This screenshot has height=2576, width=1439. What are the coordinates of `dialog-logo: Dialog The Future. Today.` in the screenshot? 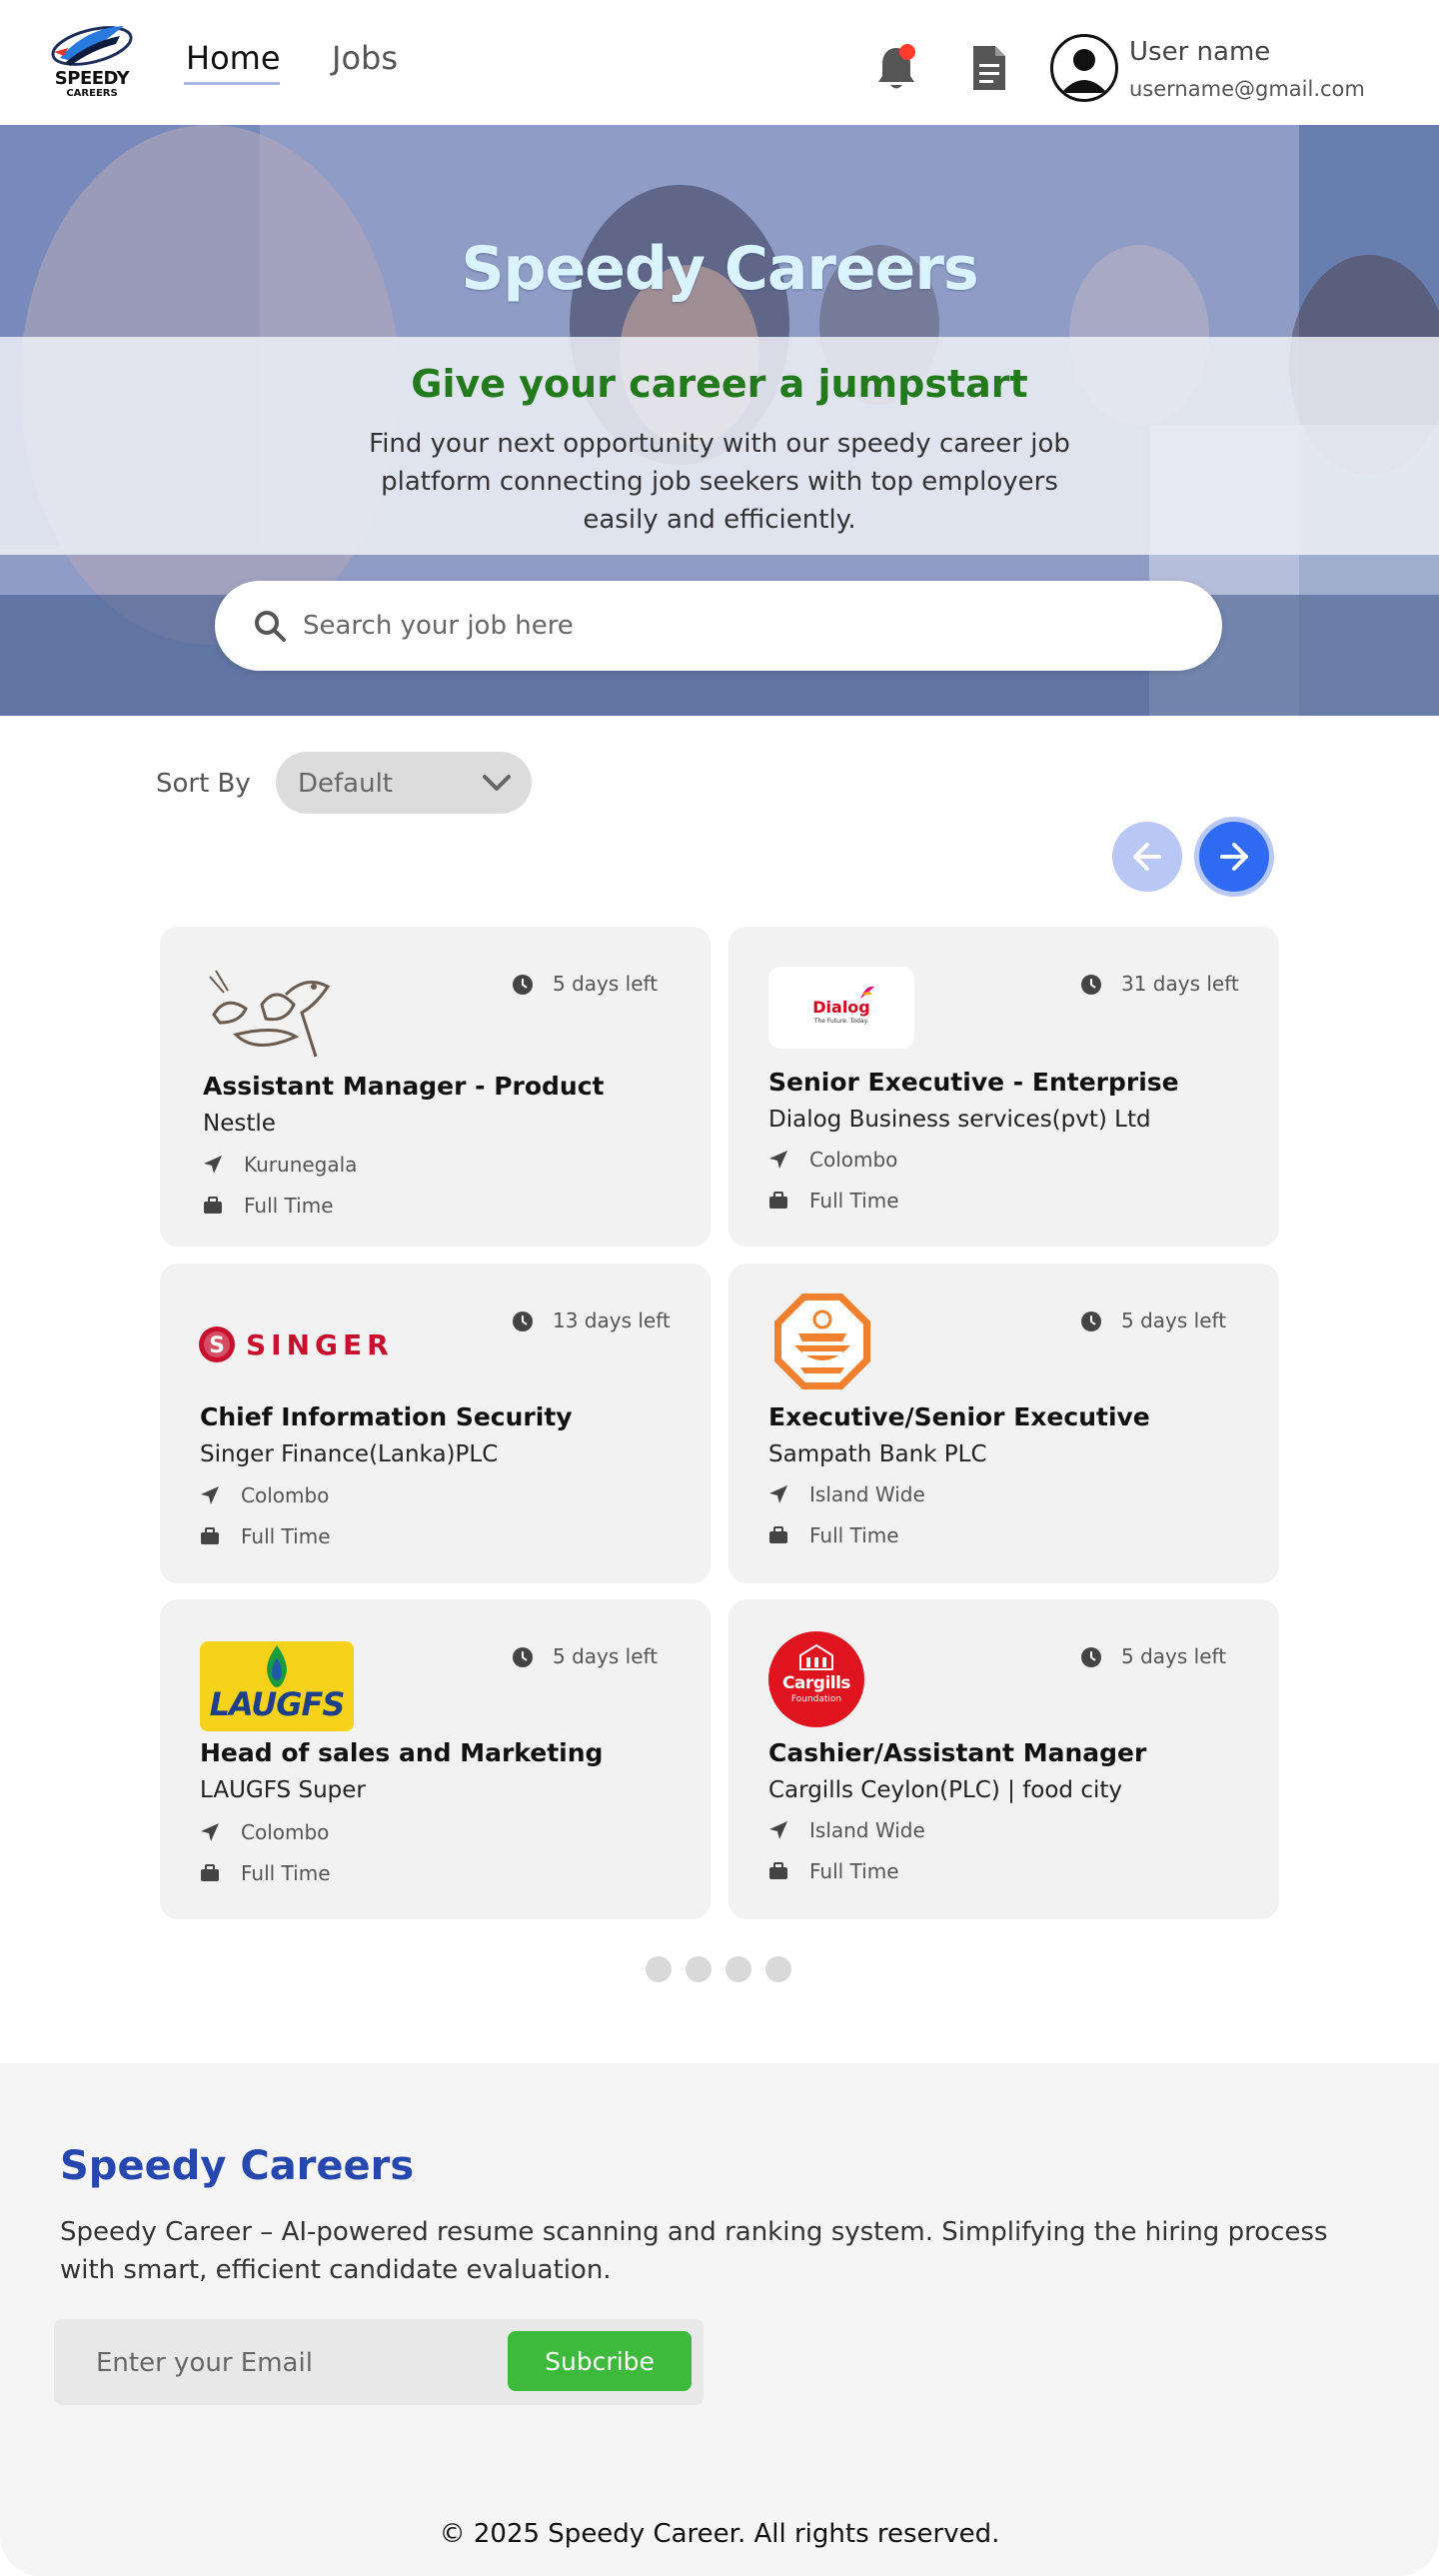 It's located at (841, 1008).